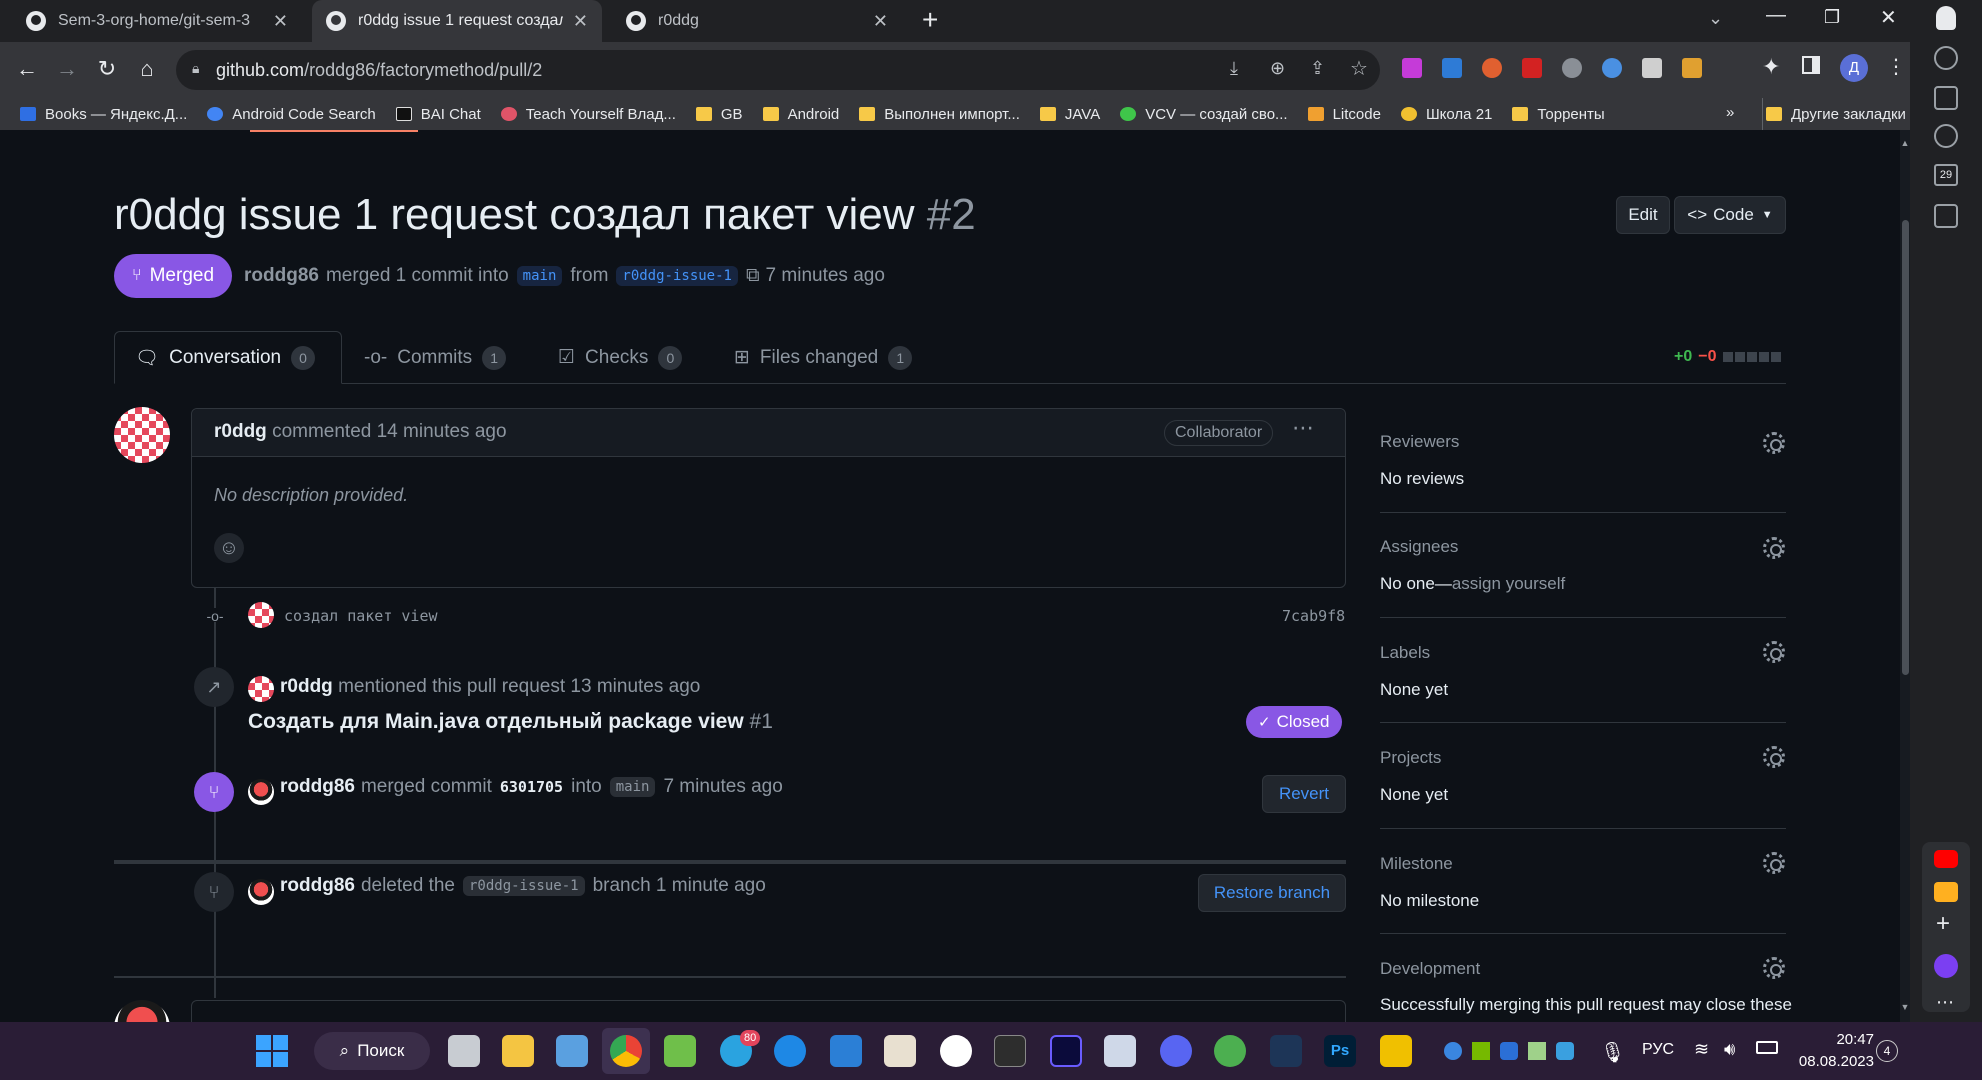  I want to click on start-icon, so click(272, 1051).